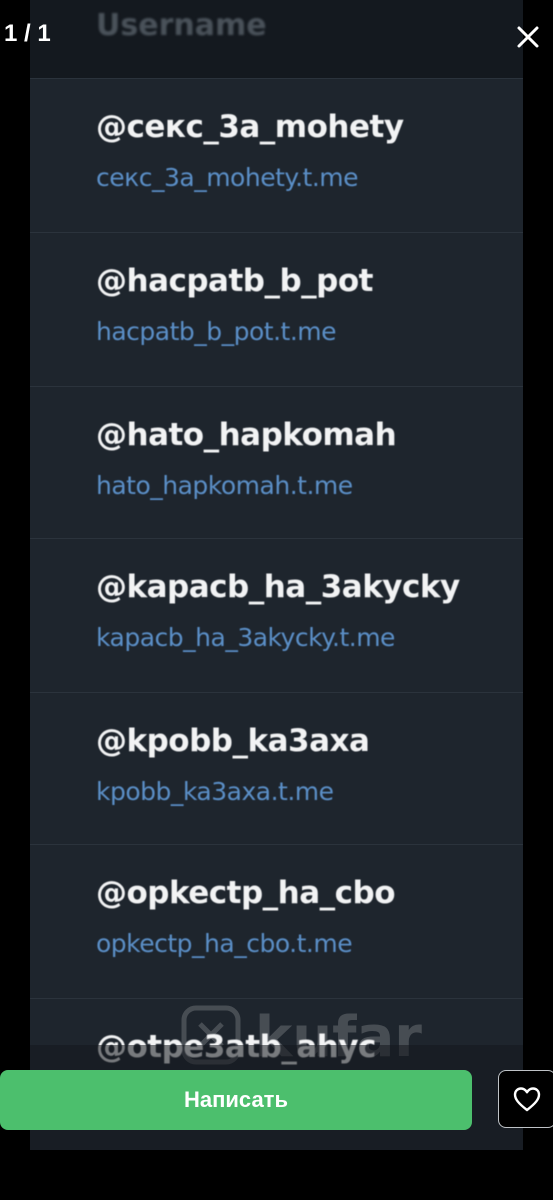 The height and width of the screenshot is (1200, 553). Describe the element at coordinates (224, 943) in the screenshot. I see `list-item-link: opkectp_ha_cbo.t.me` at that location.